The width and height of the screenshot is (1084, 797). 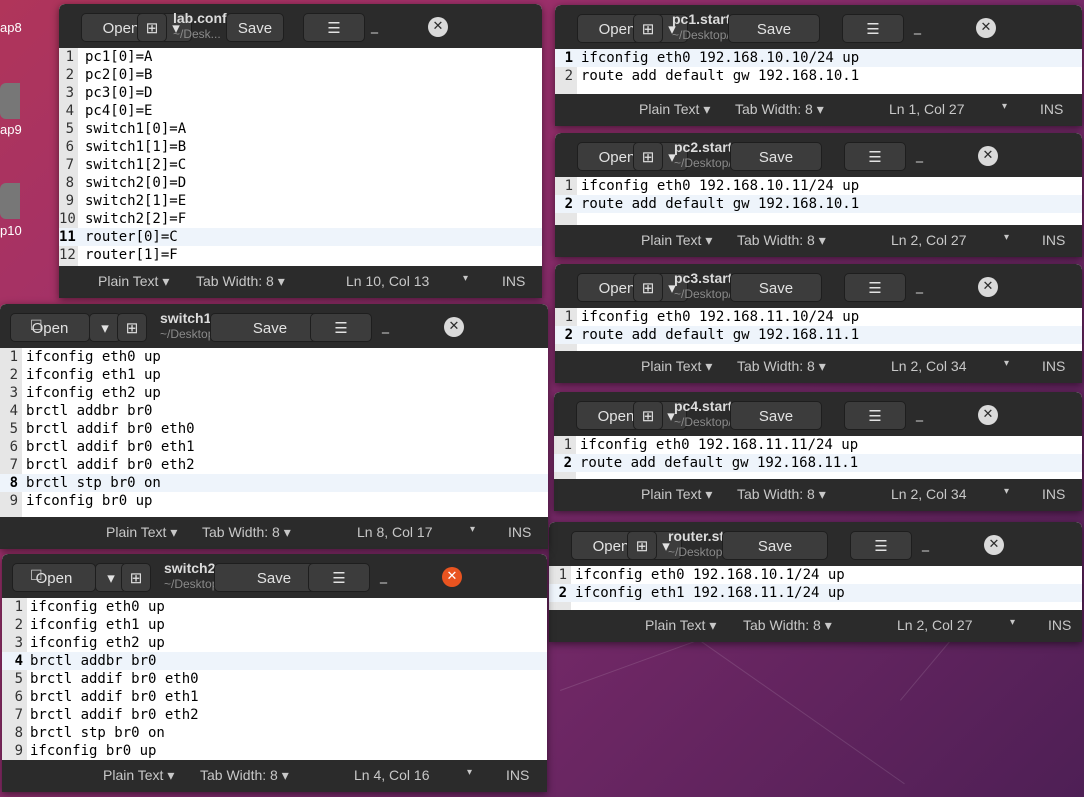 What do you see at coordinates (300, 147) in the screenshot?
I see `code-line: 6 switch1[1]=B` at bounding box center [300, 147].